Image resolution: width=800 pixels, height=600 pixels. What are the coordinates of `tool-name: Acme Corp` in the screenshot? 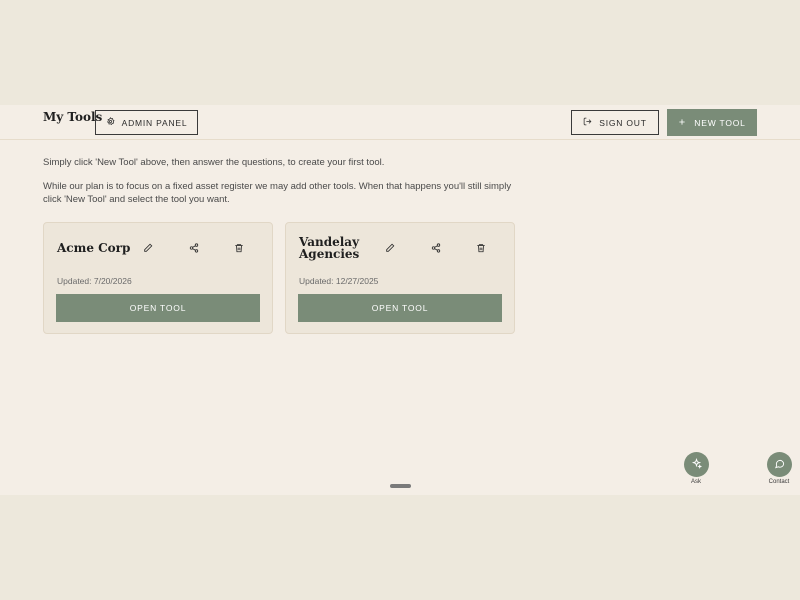 It's located at (94, 248).